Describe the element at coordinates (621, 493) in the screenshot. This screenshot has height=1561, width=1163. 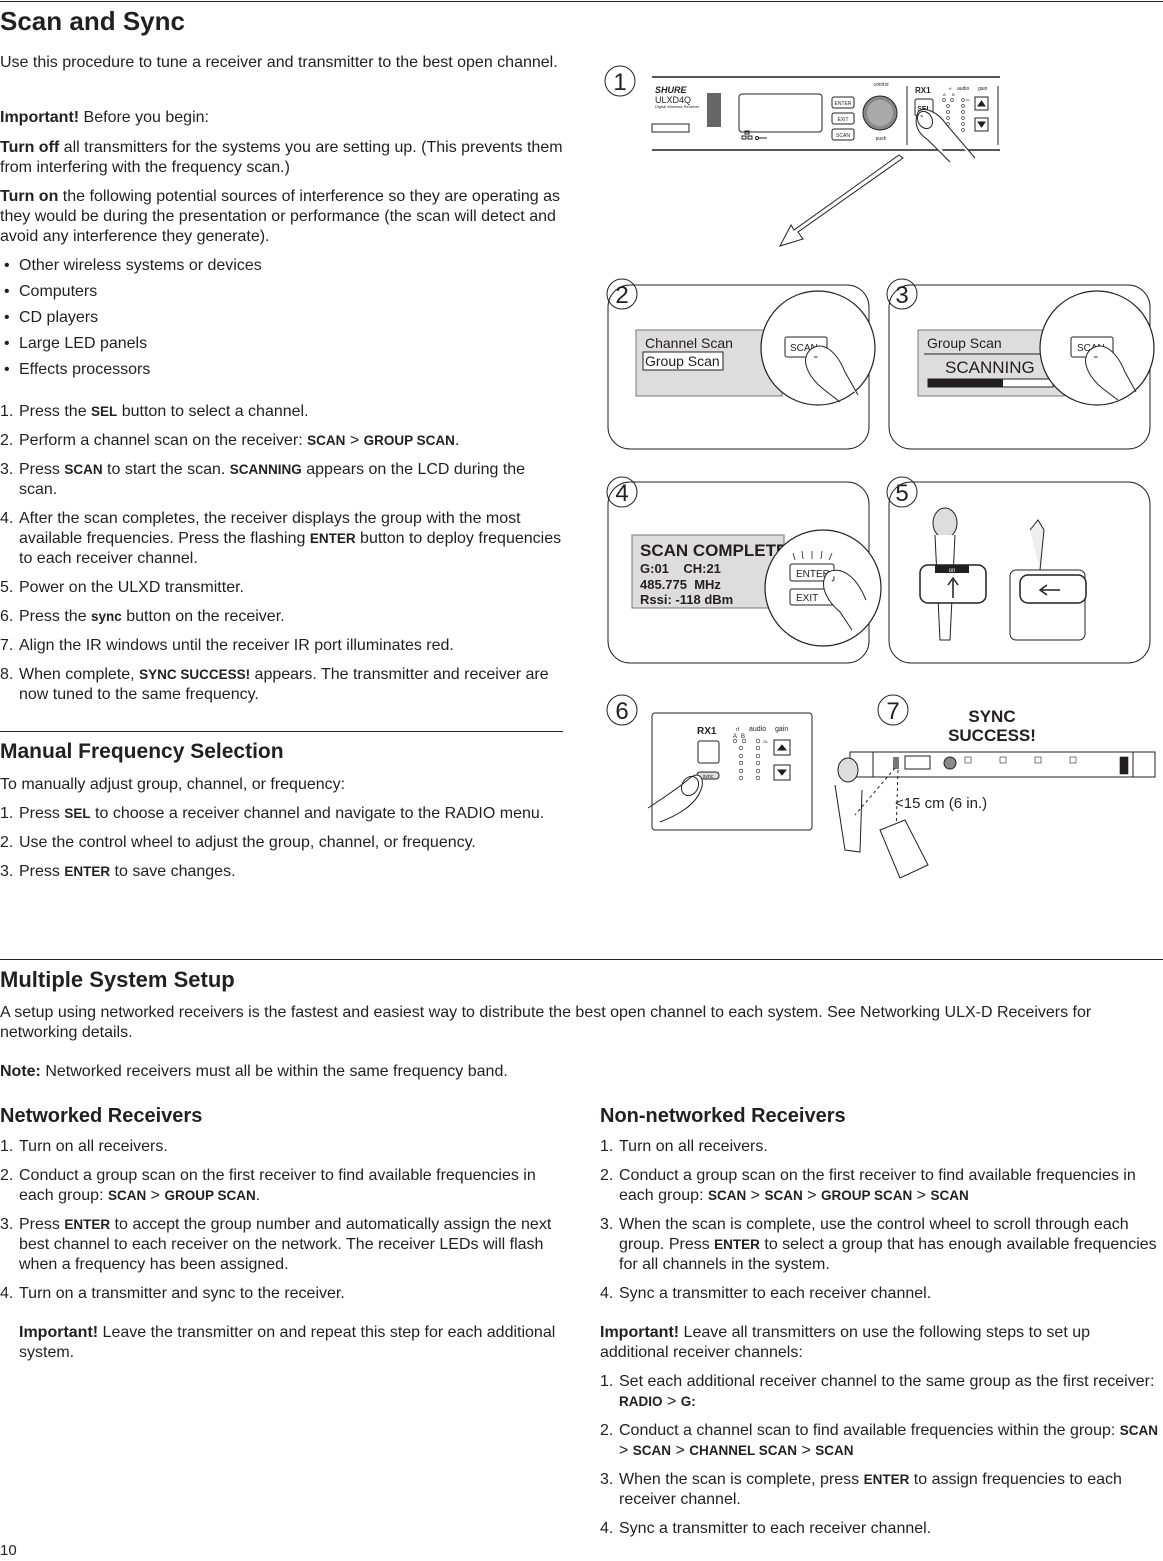
I see `svg-text: 4` at that location.